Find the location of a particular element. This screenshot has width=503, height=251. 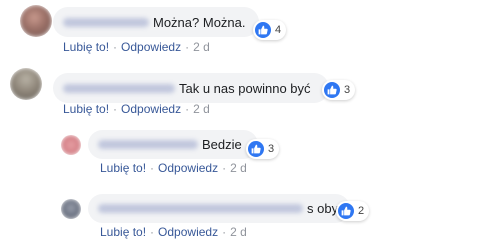

reaction-summary: 2 is located at coordinates (353, 211).